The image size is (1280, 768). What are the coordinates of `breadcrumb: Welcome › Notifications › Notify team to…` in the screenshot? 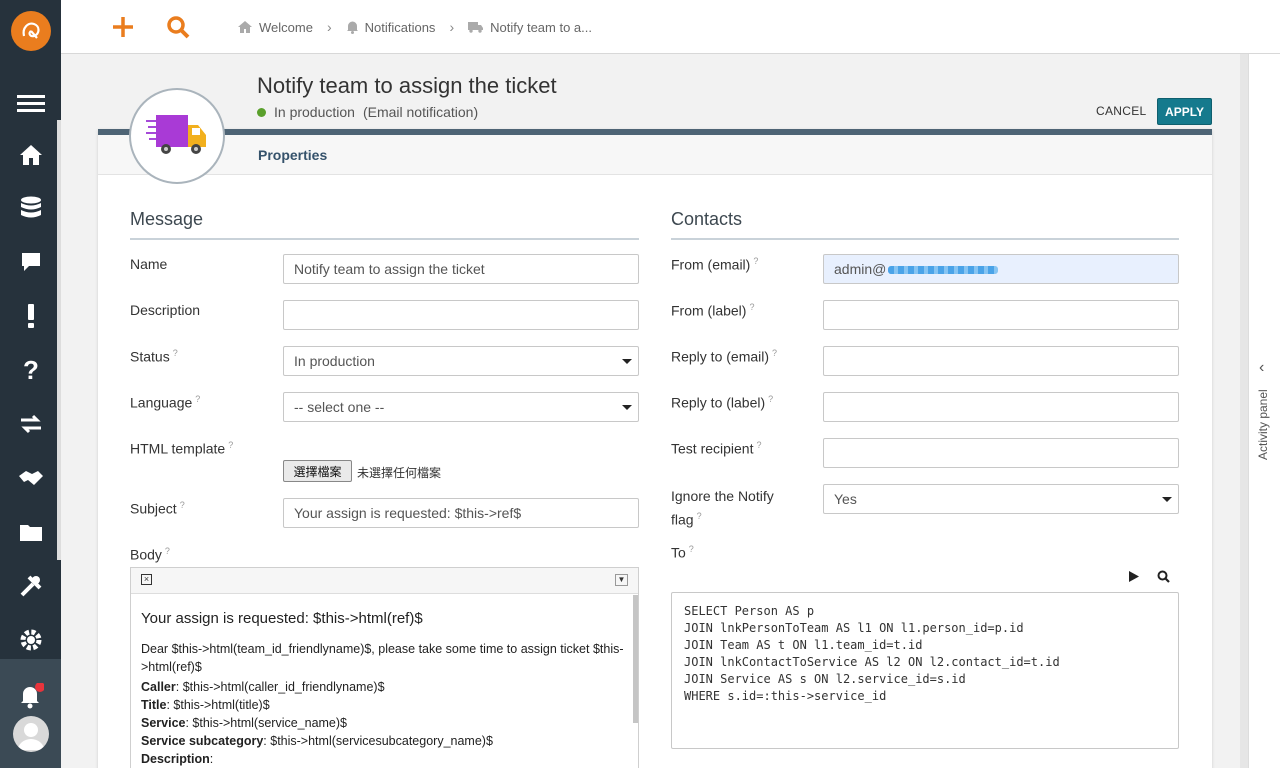 It's located at (414, 27).